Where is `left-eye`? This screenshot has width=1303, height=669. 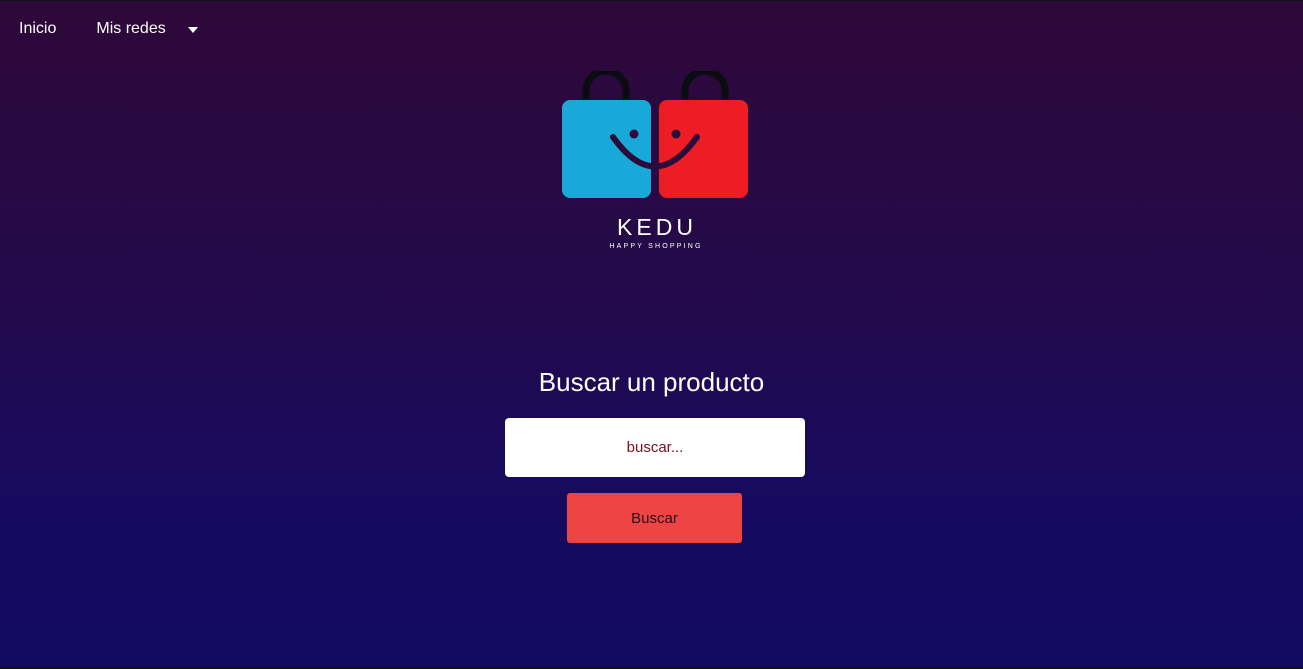
left-eye is located at coordinates (634, 134).